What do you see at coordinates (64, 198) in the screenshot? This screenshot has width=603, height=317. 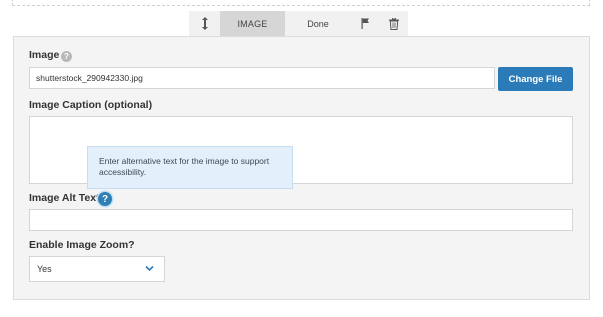 I see `alt-text-label: Image Alt Text` at bounding box center [64, 198].